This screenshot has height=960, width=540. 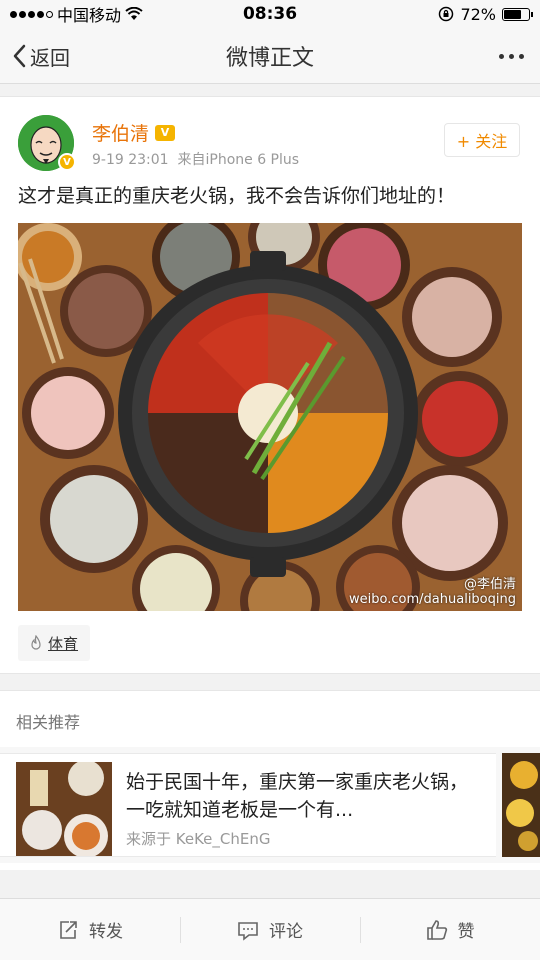 I want to click on vip-crown-icon, so click(x=165, y=132).